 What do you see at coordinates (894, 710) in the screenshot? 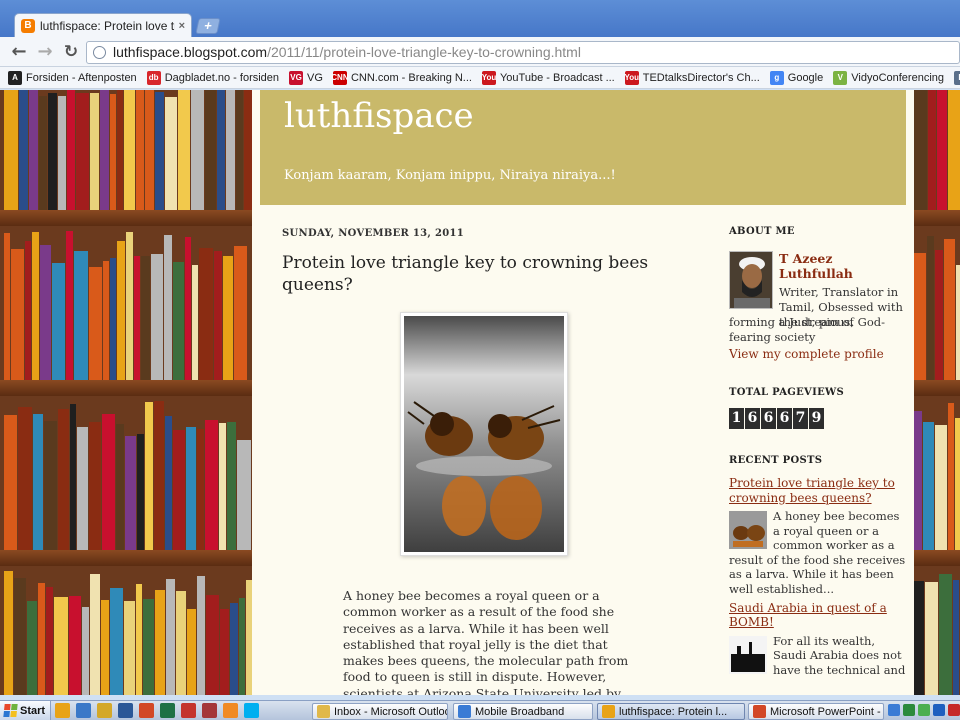
I see `network-icon` at bounding box center [894, 710].